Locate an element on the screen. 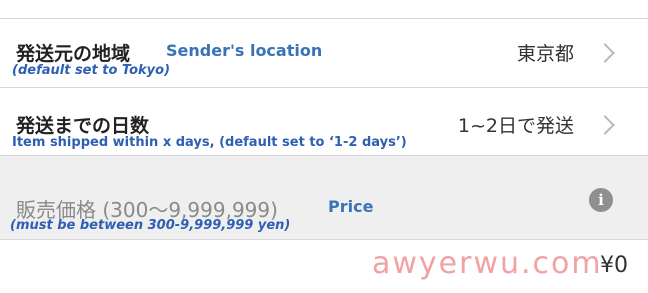 This screenshot has width=648, height=293. shipping-origin-value: 東京都 is located at coordinates (545, 54).